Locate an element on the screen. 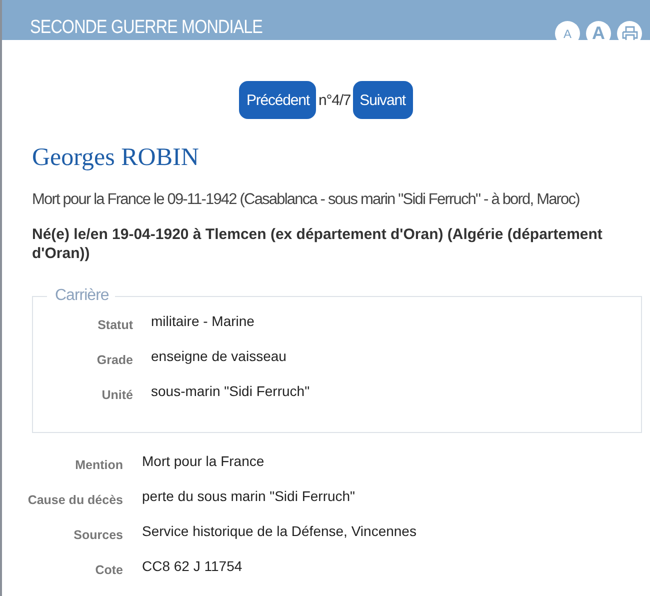 This screenshot has width=650, height=596. field-label: Unité is located at coordinates (116, 395).